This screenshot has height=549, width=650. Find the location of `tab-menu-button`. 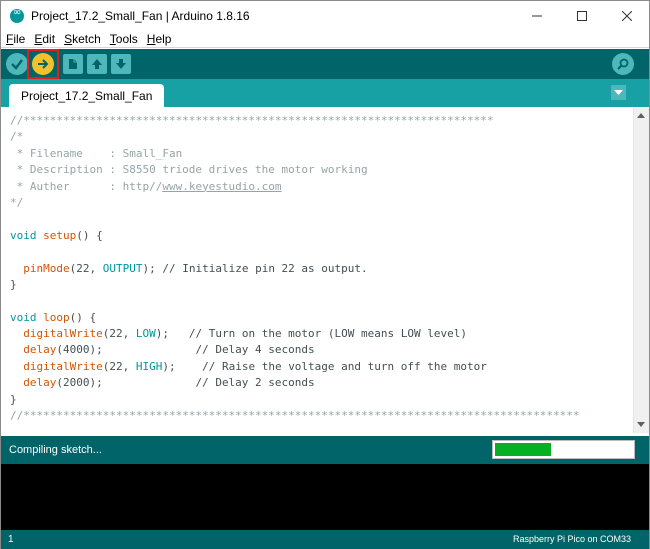

tab-menu-button is located at coordinates (618, 92).